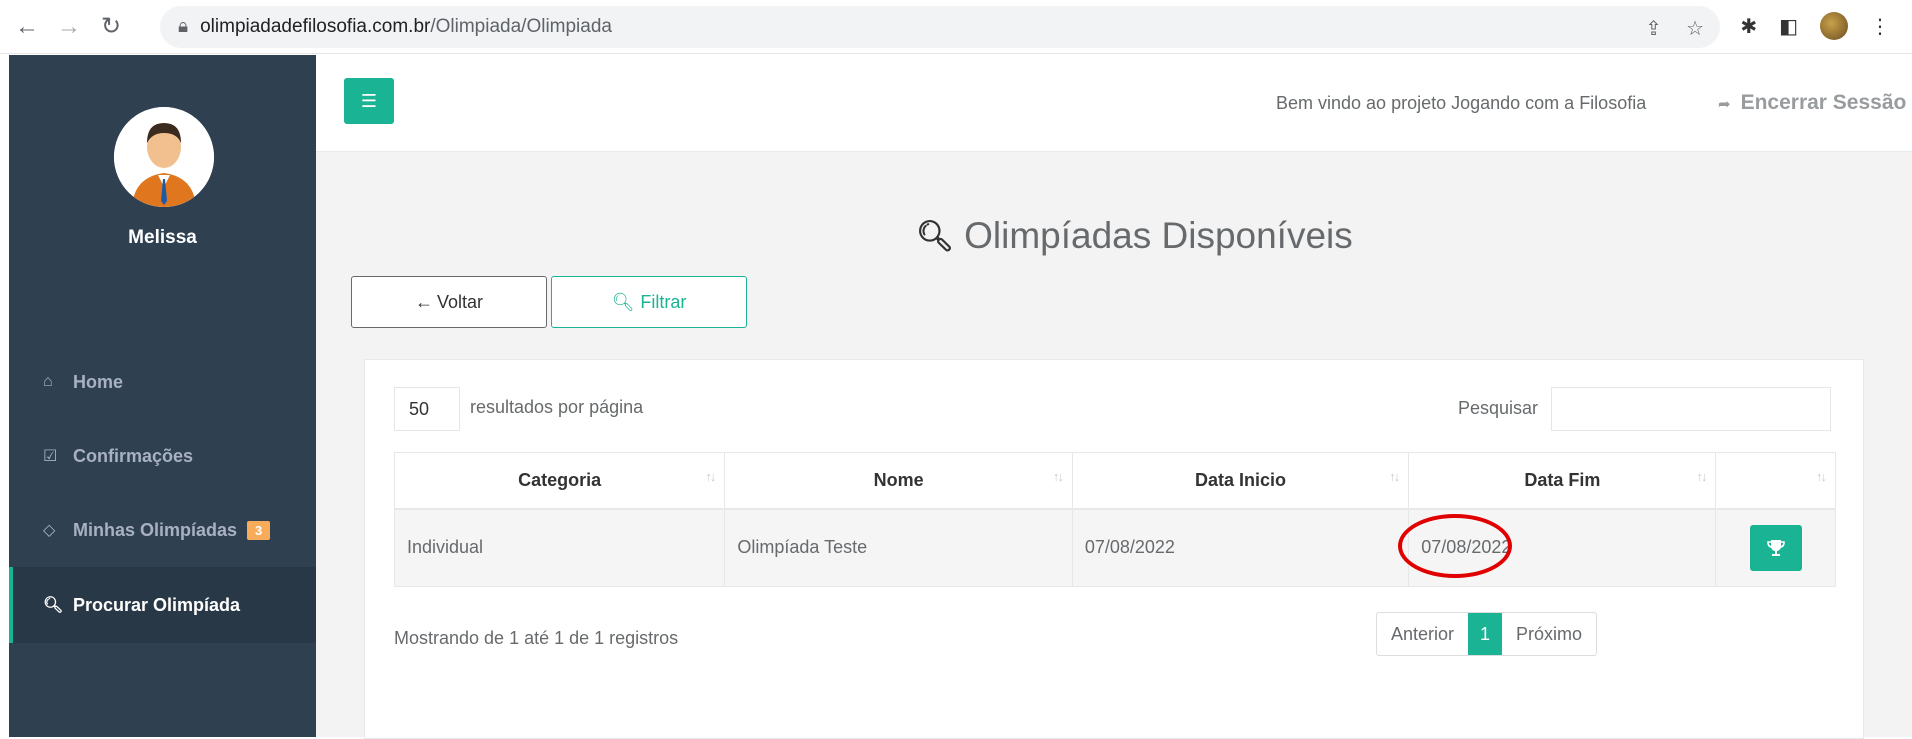  Describe the element at coordinates (1823, 102) in the screenshot. I see `logout-label: Encerrar Sessão` at that location.